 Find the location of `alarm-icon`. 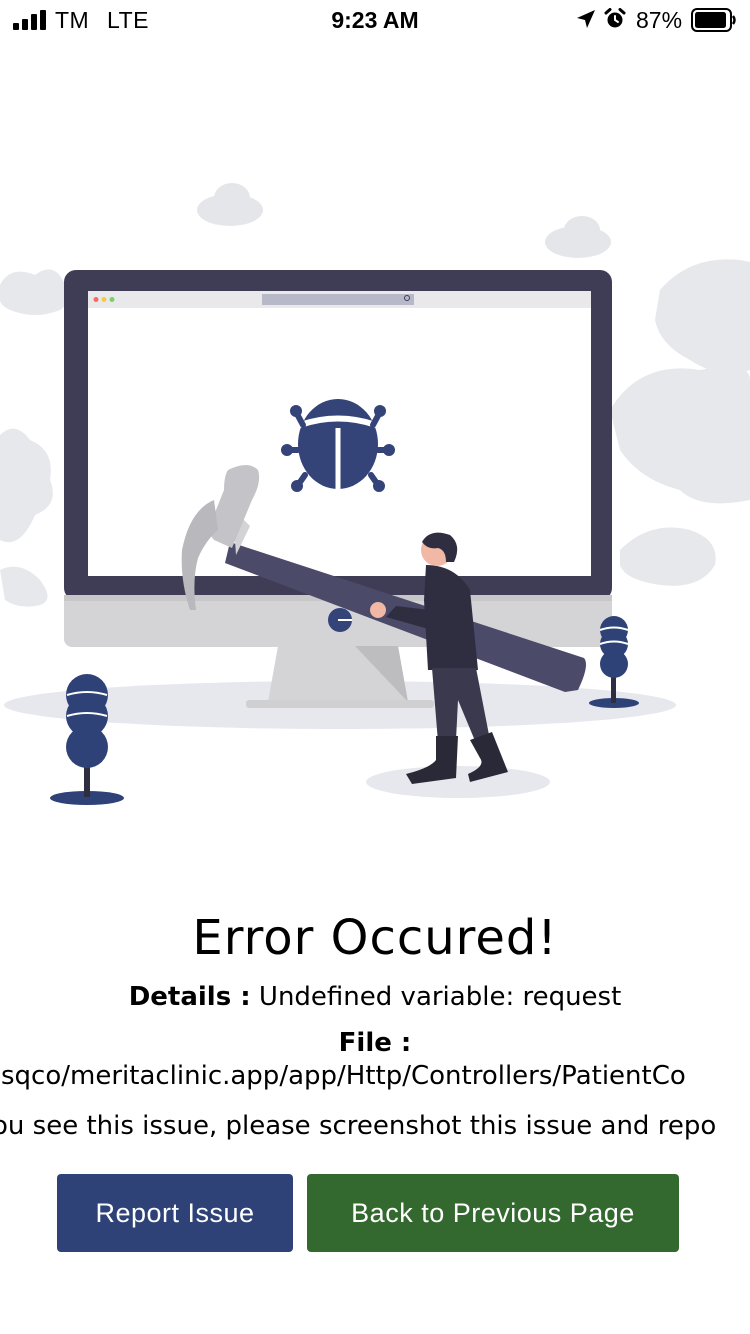

alarm-icon is located at coordinates (615, 18).